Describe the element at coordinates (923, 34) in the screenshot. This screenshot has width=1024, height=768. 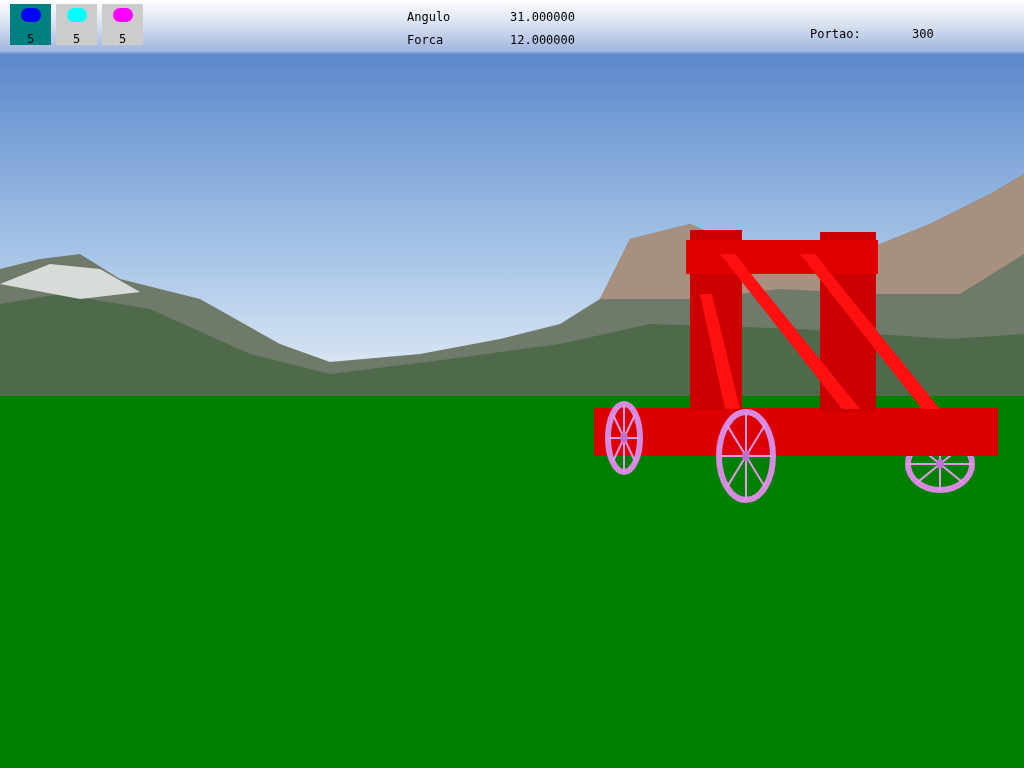
I see `gate-value: 300` at that location.